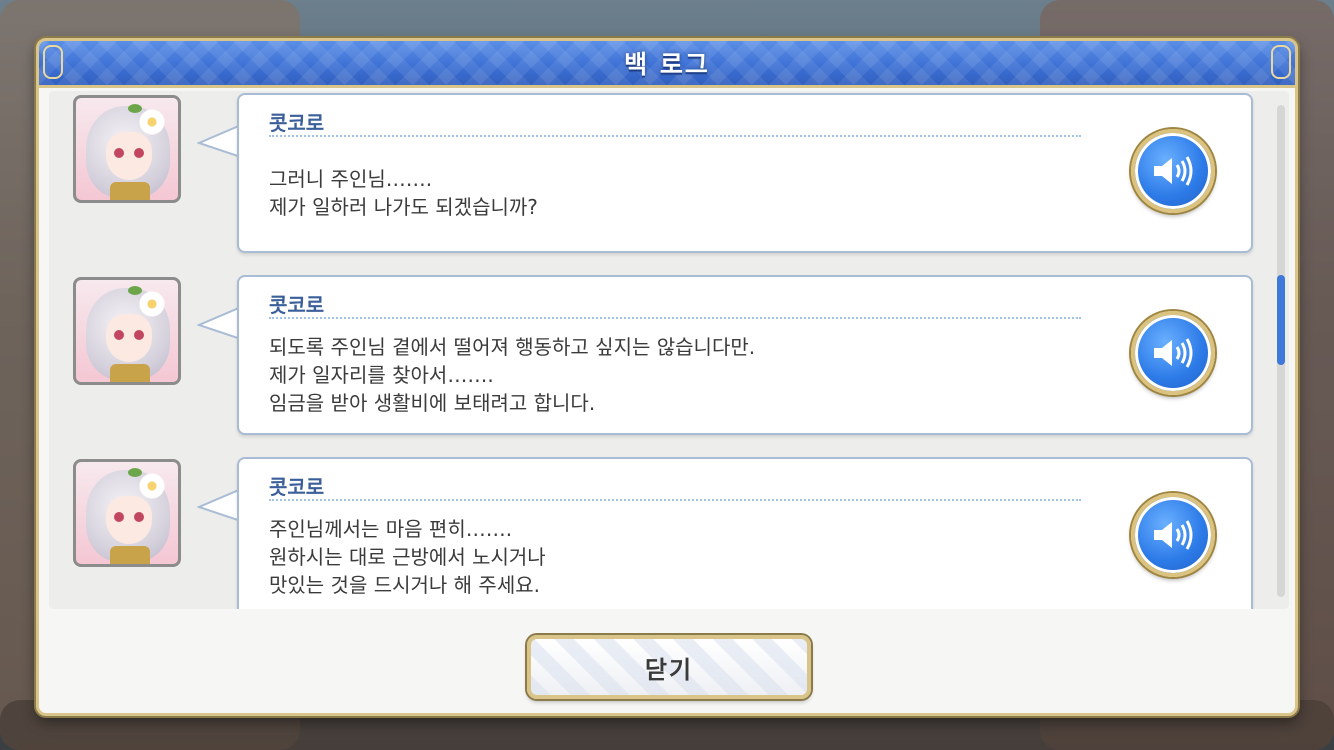 This screenshot has width=1334, height=750. What do you see at coordinates (669, 669) in the screenshot?
I see `close-button-label: 닫기` at bounding box center [669, 669].